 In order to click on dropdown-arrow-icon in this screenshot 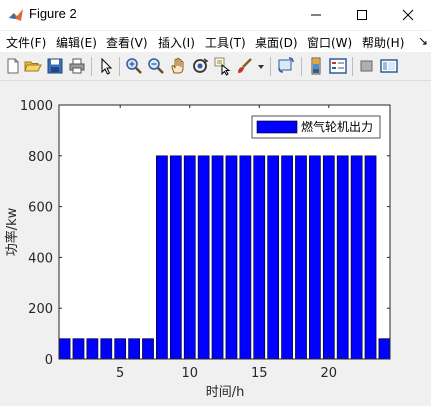, I will do `click(261, 66)`.